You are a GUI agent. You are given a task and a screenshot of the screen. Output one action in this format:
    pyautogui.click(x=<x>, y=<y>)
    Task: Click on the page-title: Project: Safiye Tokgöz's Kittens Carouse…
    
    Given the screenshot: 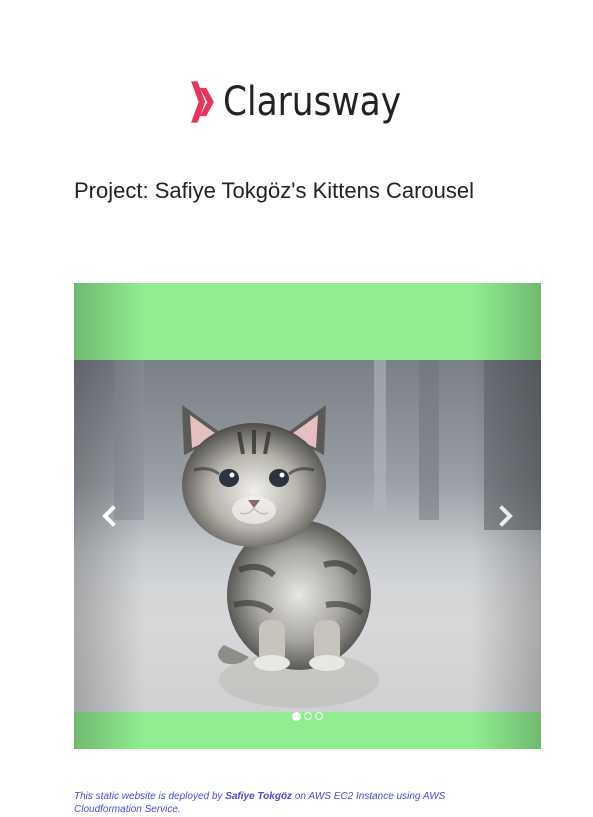 What is the action you would take?
    pyautogui.click(x=274, y=190)
    